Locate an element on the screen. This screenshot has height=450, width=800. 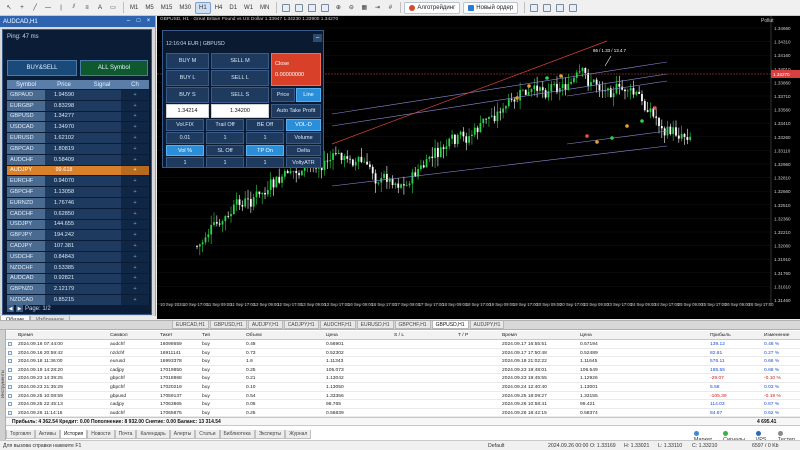
sell-m-button: SELL M is located at coordinates (240, 61).